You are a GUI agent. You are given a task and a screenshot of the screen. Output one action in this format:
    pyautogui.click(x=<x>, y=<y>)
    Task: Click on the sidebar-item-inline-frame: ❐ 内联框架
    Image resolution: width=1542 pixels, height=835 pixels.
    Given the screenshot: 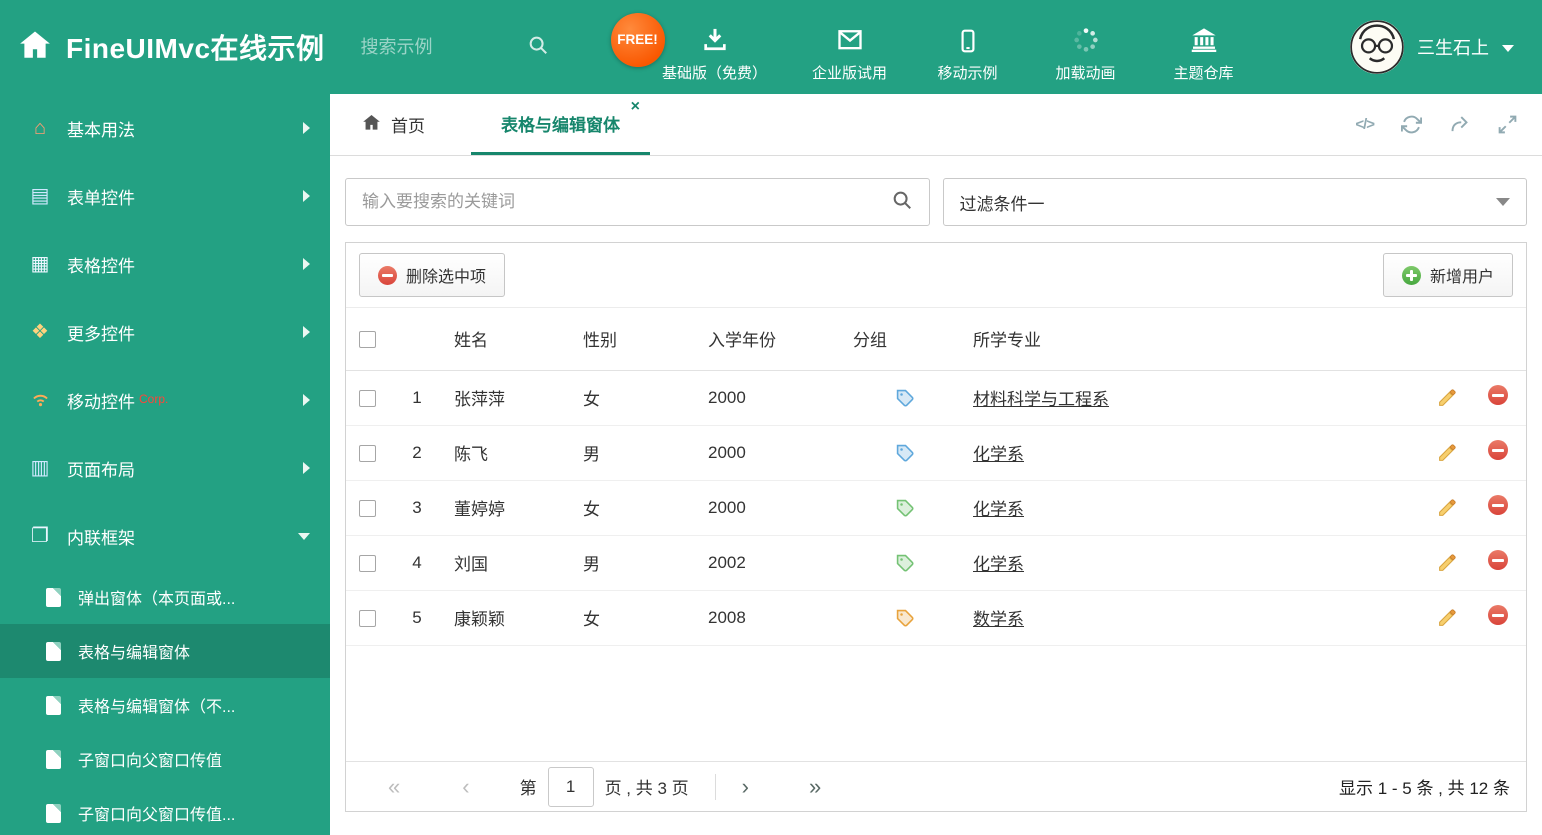 What is the action you would take?
    pyautogui.click(x=165, y=536)
    